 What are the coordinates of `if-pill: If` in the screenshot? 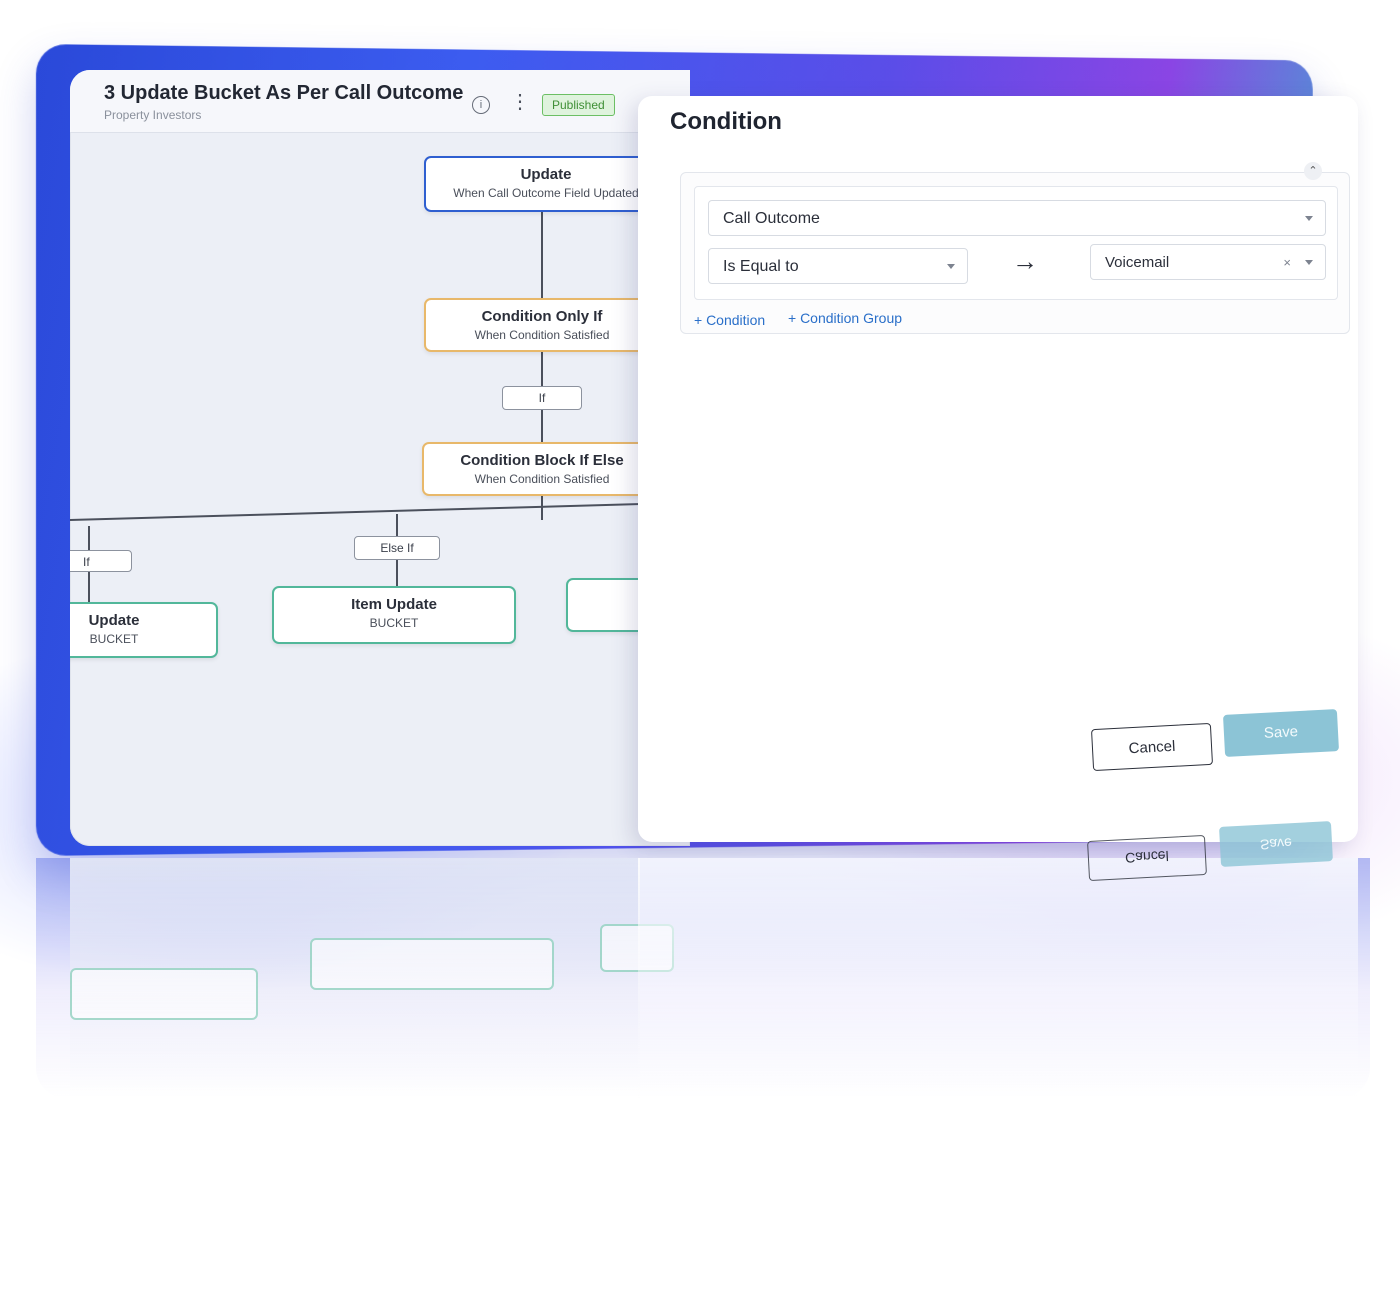 It's located at (542, 398).